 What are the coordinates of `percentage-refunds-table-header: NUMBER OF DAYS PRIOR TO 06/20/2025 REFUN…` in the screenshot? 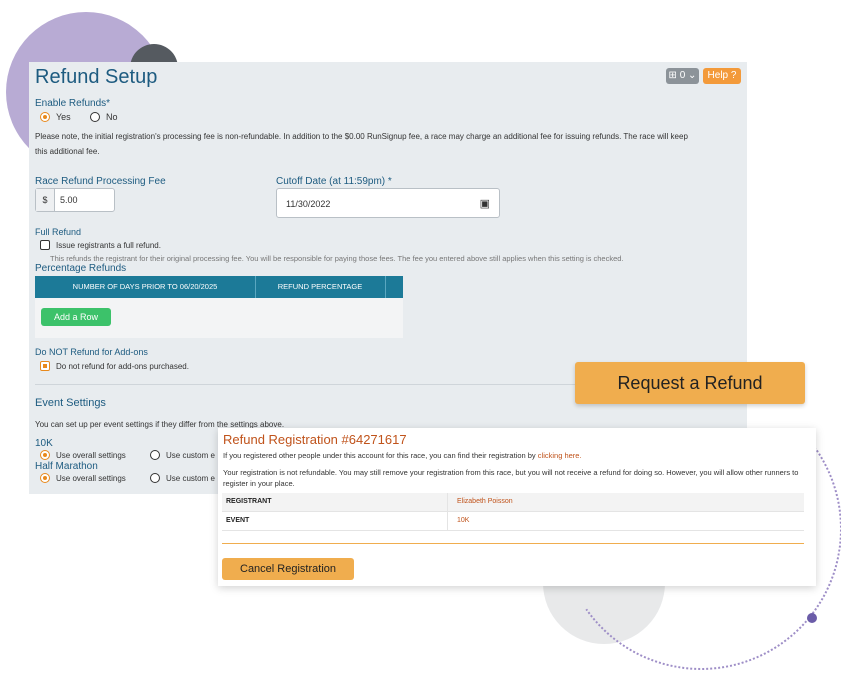 It's located at (219, 287).